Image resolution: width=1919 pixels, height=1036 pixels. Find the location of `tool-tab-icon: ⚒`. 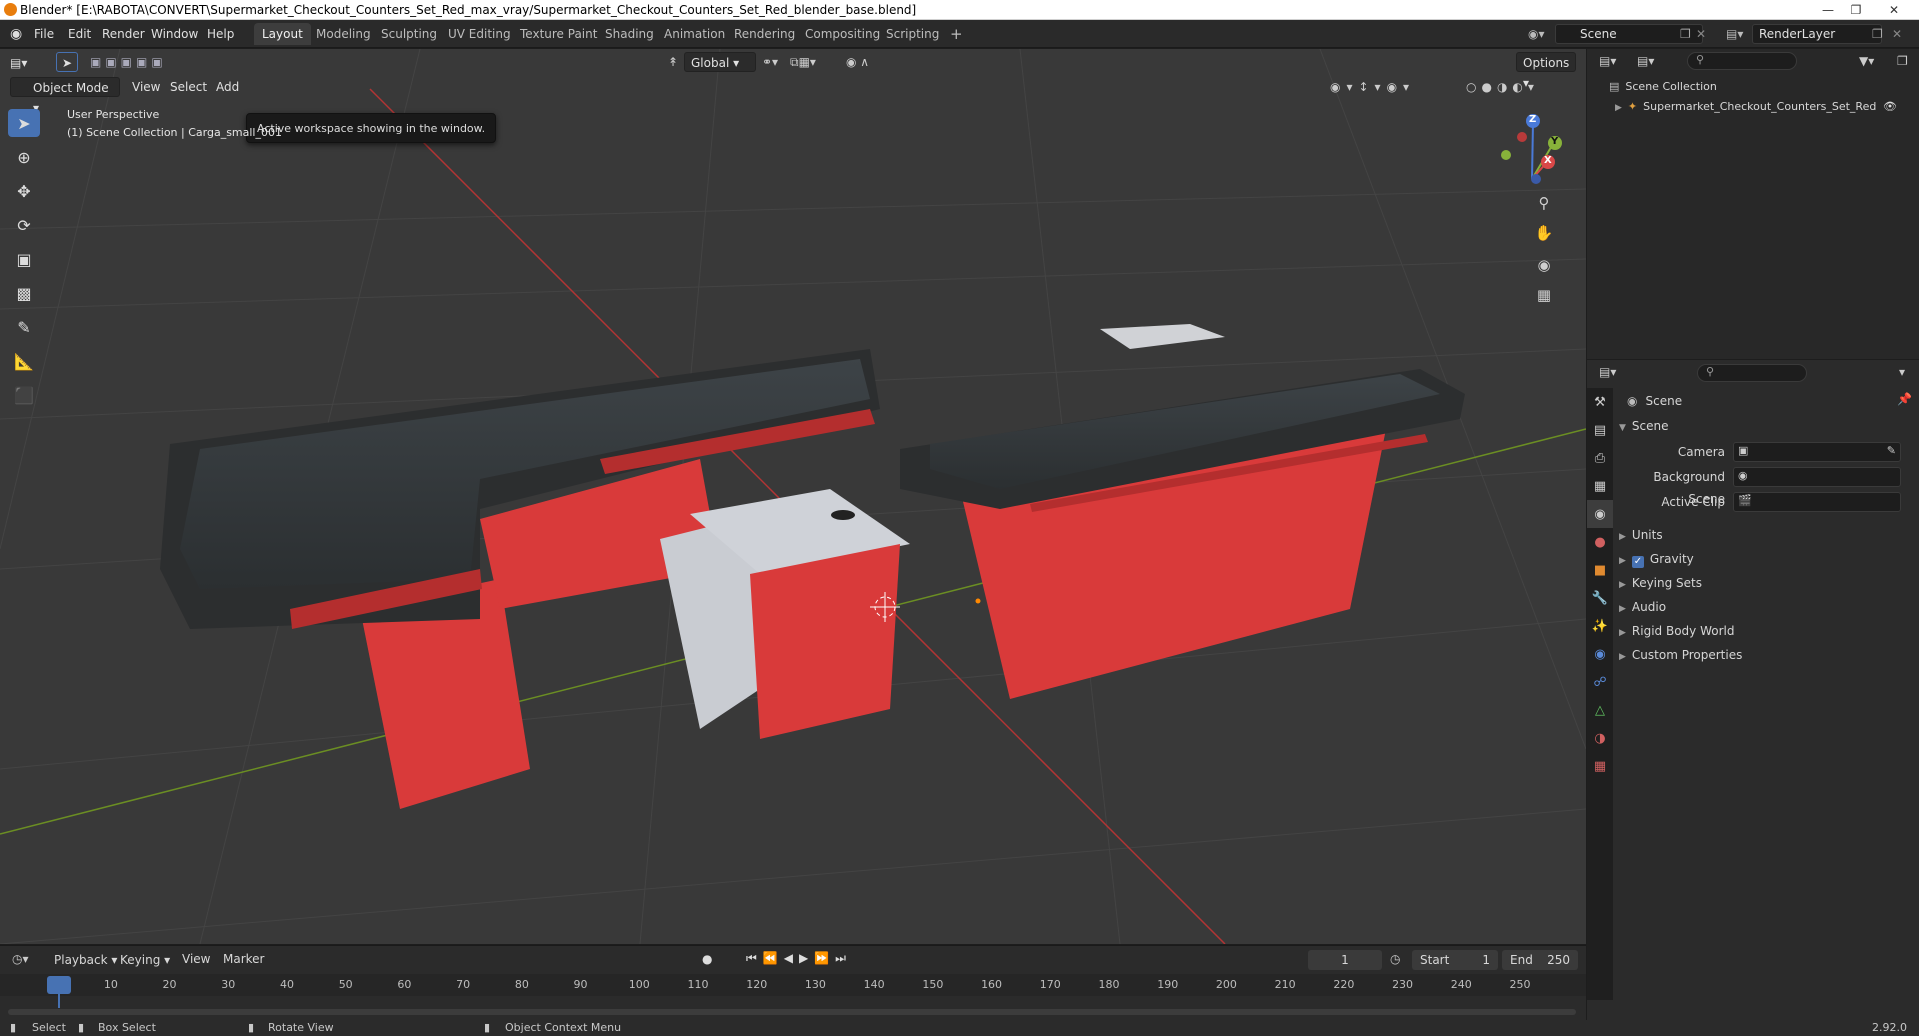

tool-tab-icon: ⚒ is located at coordinates (1600, 402).